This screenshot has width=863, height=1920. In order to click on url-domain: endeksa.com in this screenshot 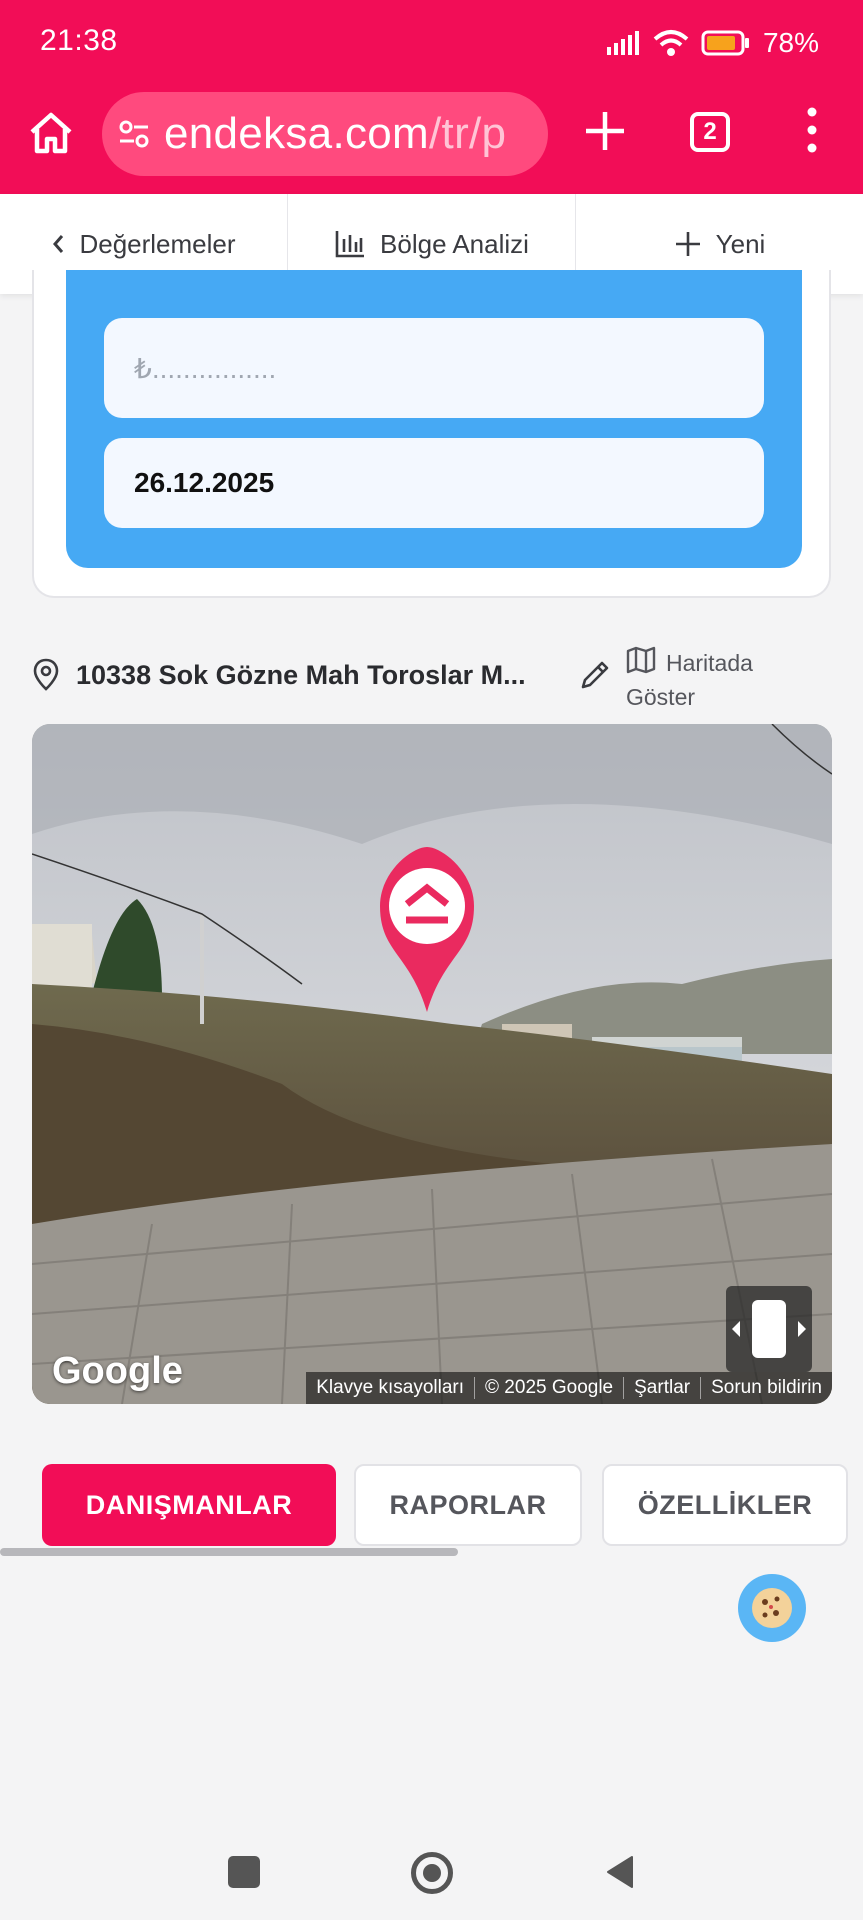, I will do `click(297, 133)`.